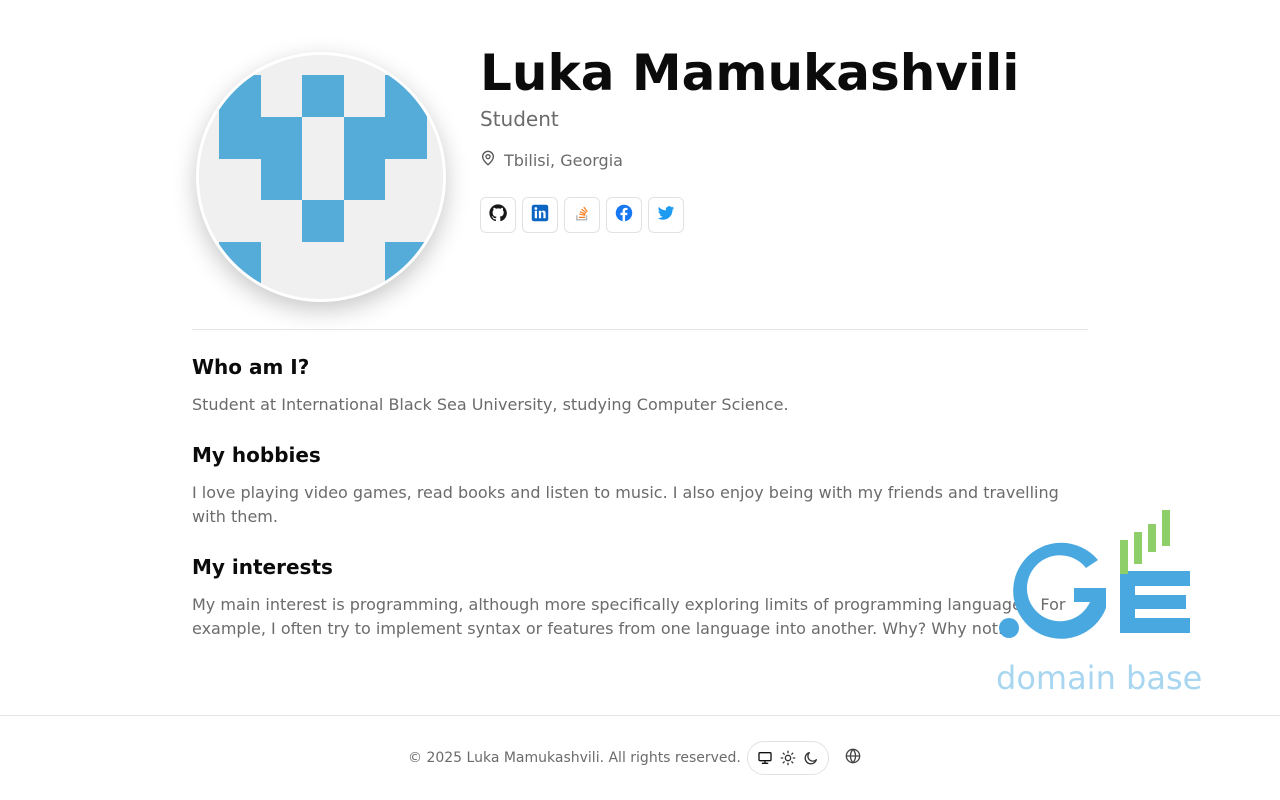 The height and width of the screenshot is (800, 1280). I want to click on twitter-icon, so click(666, 215).